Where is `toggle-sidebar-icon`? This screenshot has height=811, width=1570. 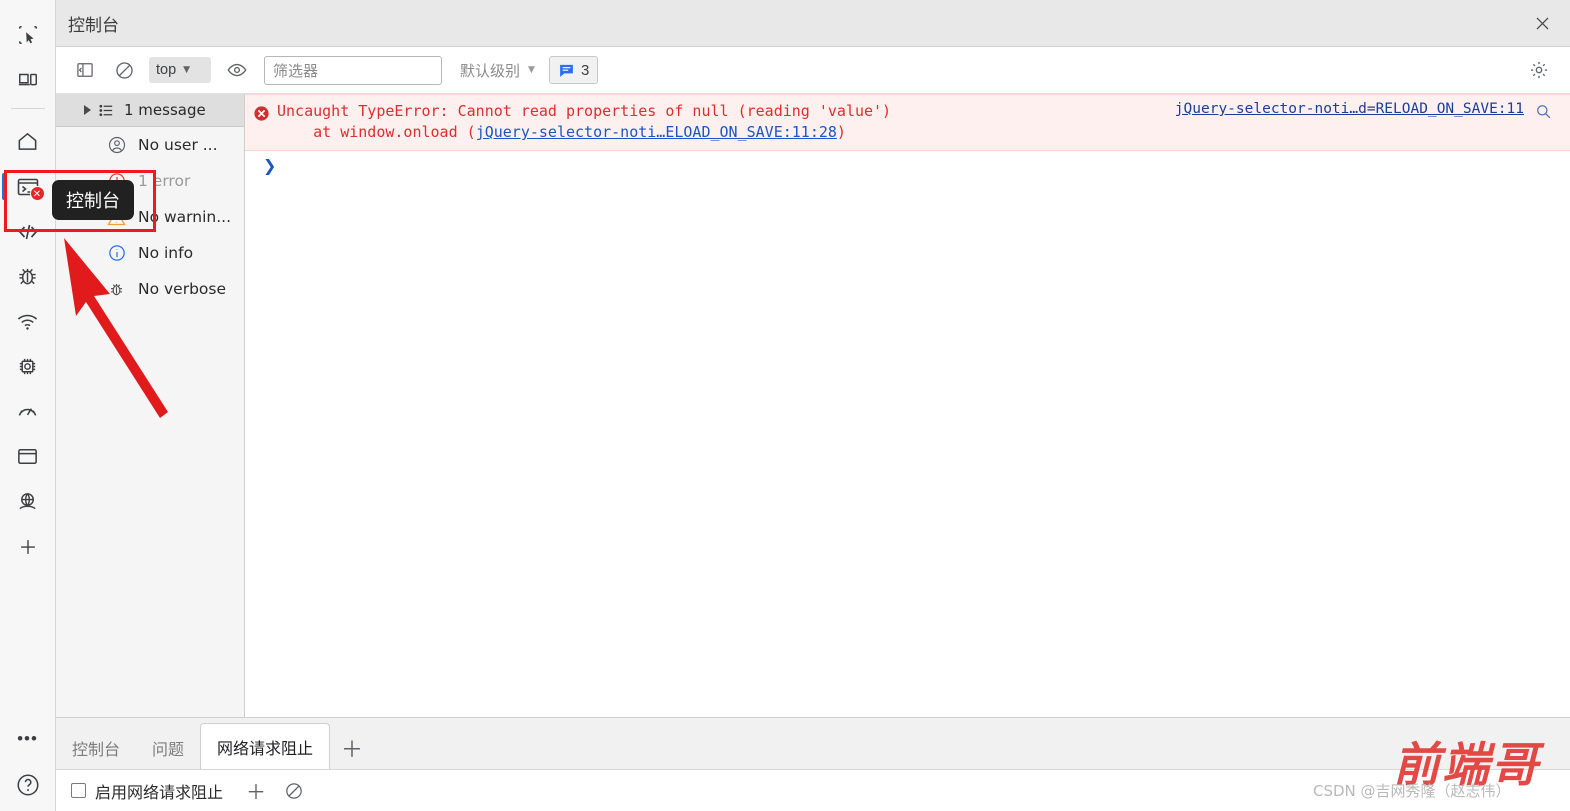 toggle-sidebar-icon is located at coordinates (85, 70).